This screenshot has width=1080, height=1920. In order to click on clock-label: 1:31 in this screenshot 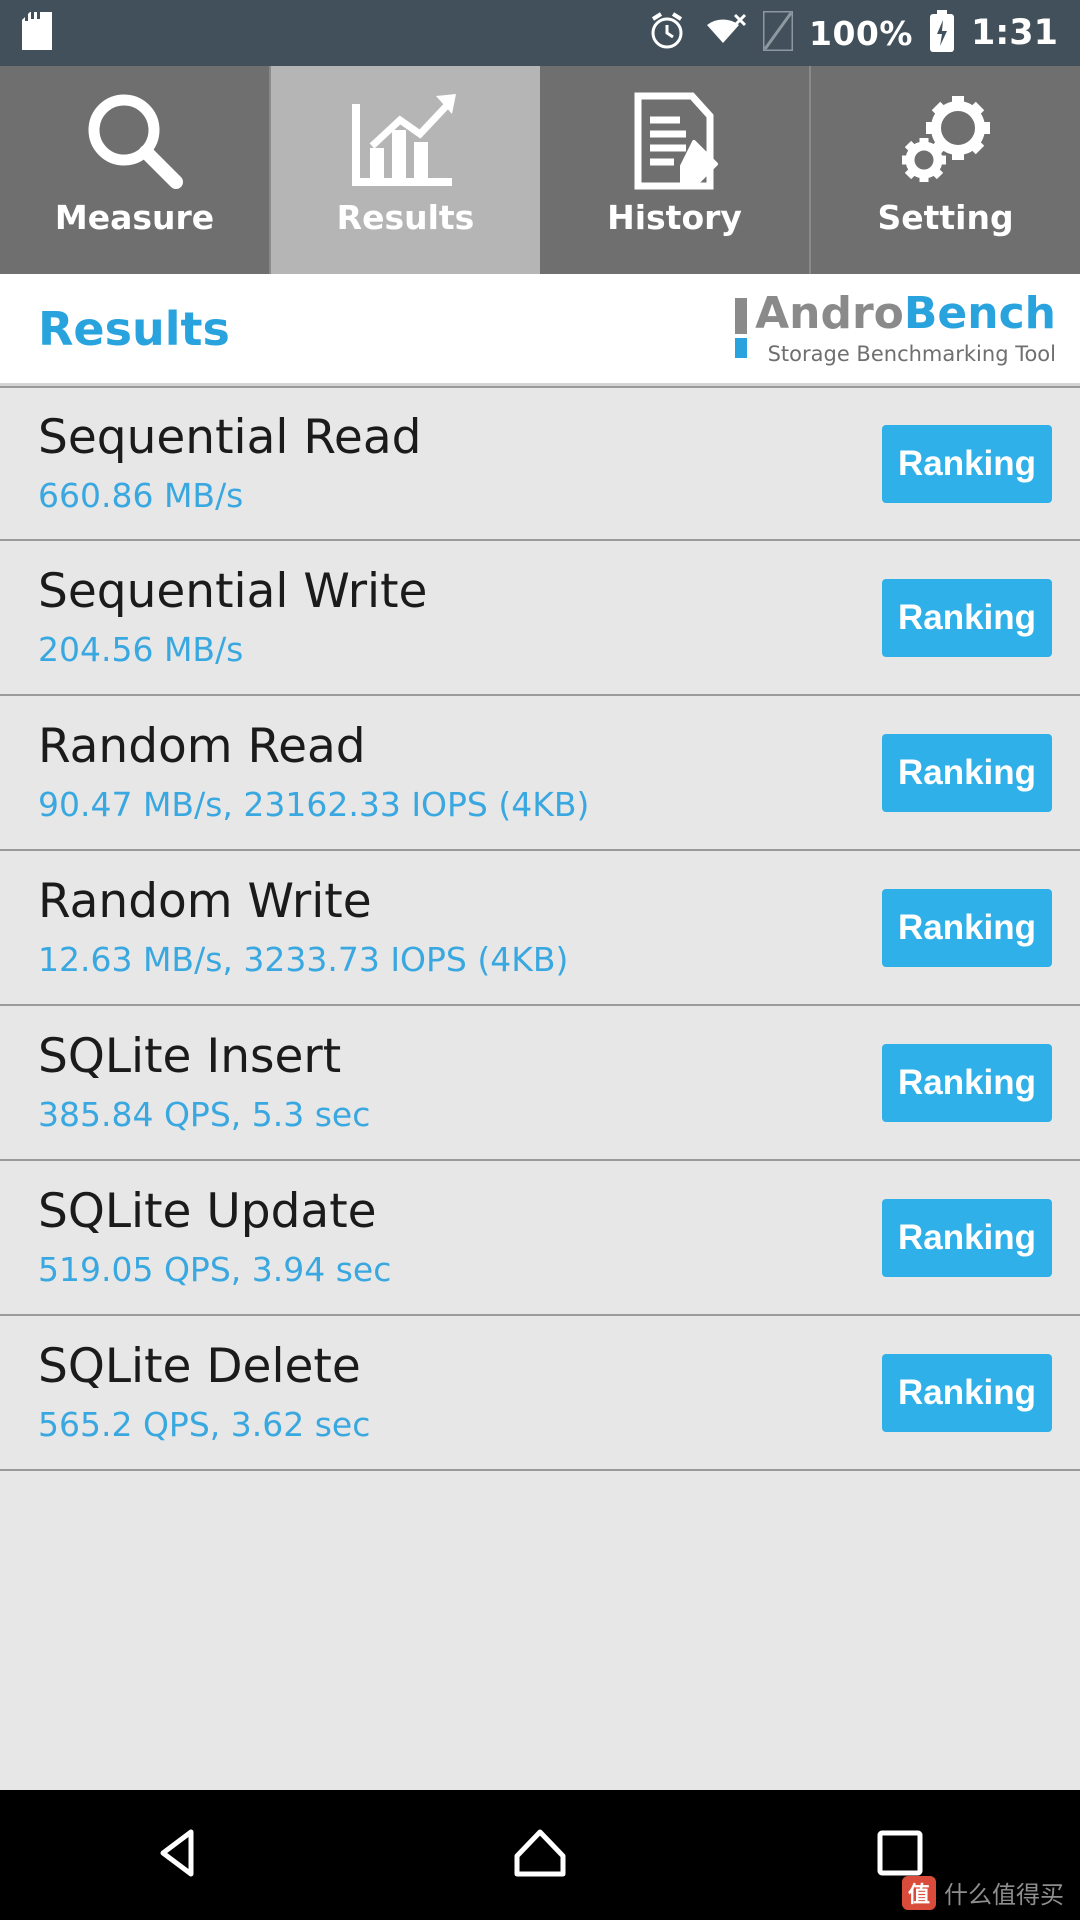, I will do `click(1014, 33)`.